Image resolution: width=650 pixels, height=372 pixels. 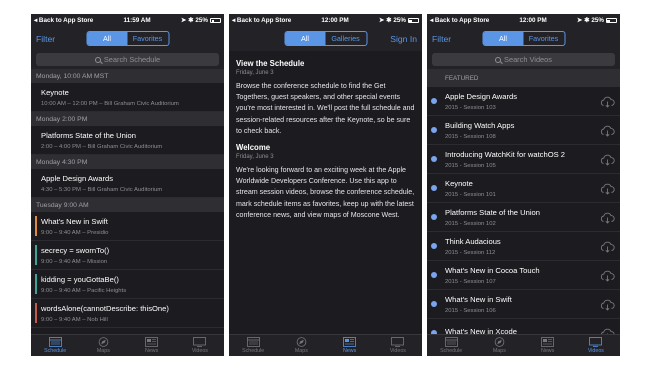 What do you see at coordinates (492, 270) in the screenshot?
I see `video-title: What's New in Cocoa Touch` at bounding box center [492, 270].